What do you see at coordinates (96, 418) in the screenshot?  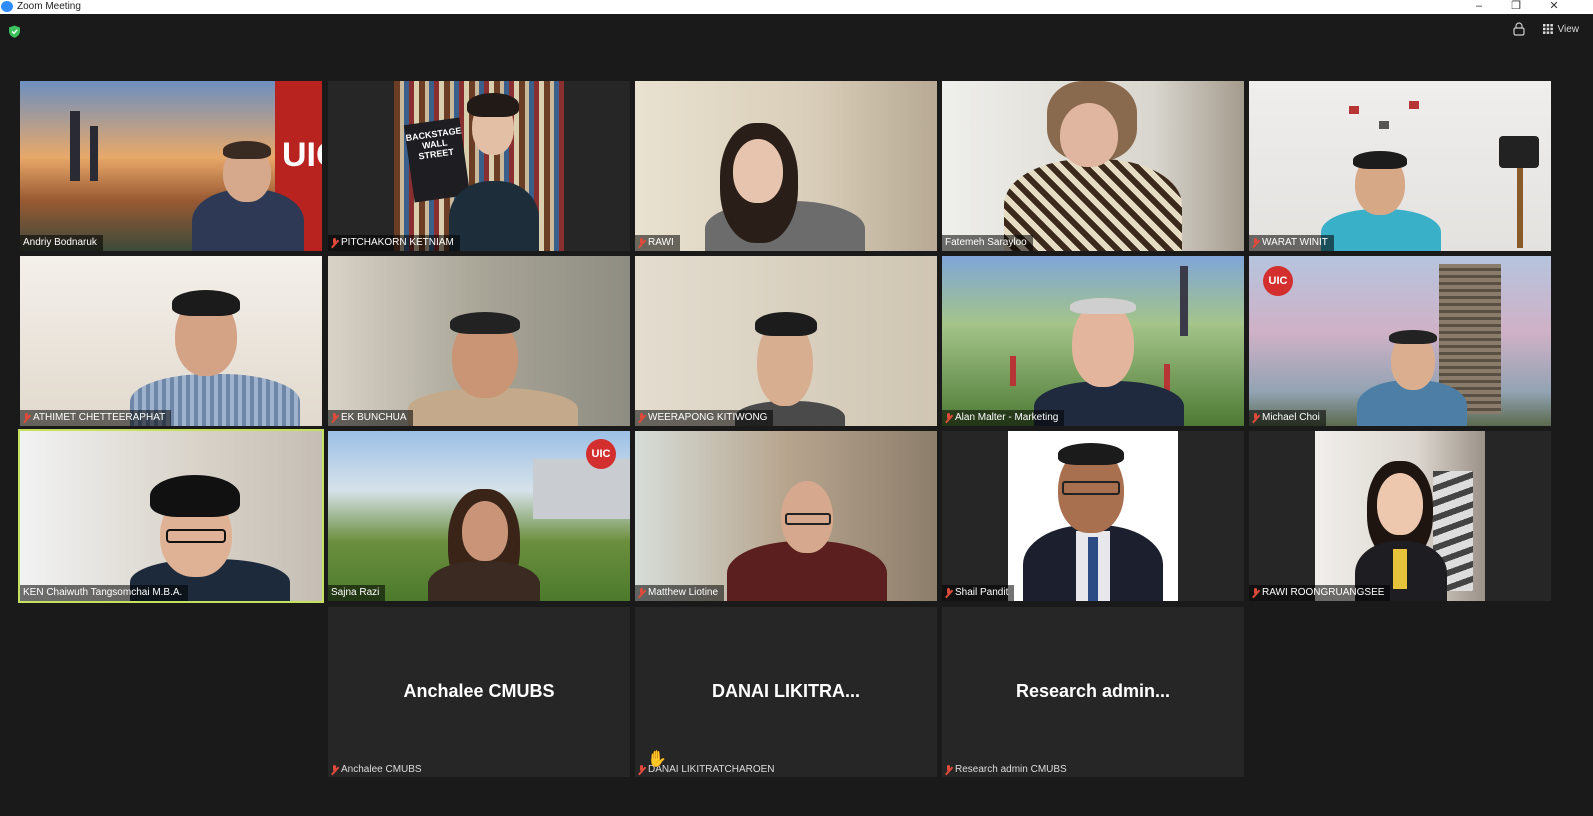 I see `participant-name-tag: ATHIMET CHETTEERAPHAT` at bounding box center [96, 418].